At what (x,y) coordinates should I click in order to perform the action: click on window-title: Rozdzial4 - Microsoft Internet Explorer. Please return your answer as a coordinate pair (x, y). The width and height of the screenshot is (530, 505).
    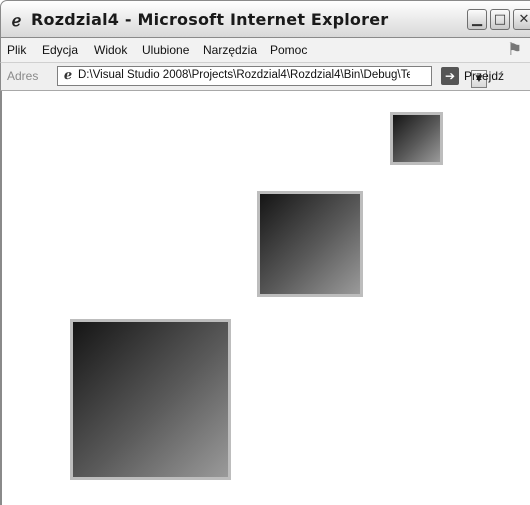
    Looking at the image, I should click on (210, 19).